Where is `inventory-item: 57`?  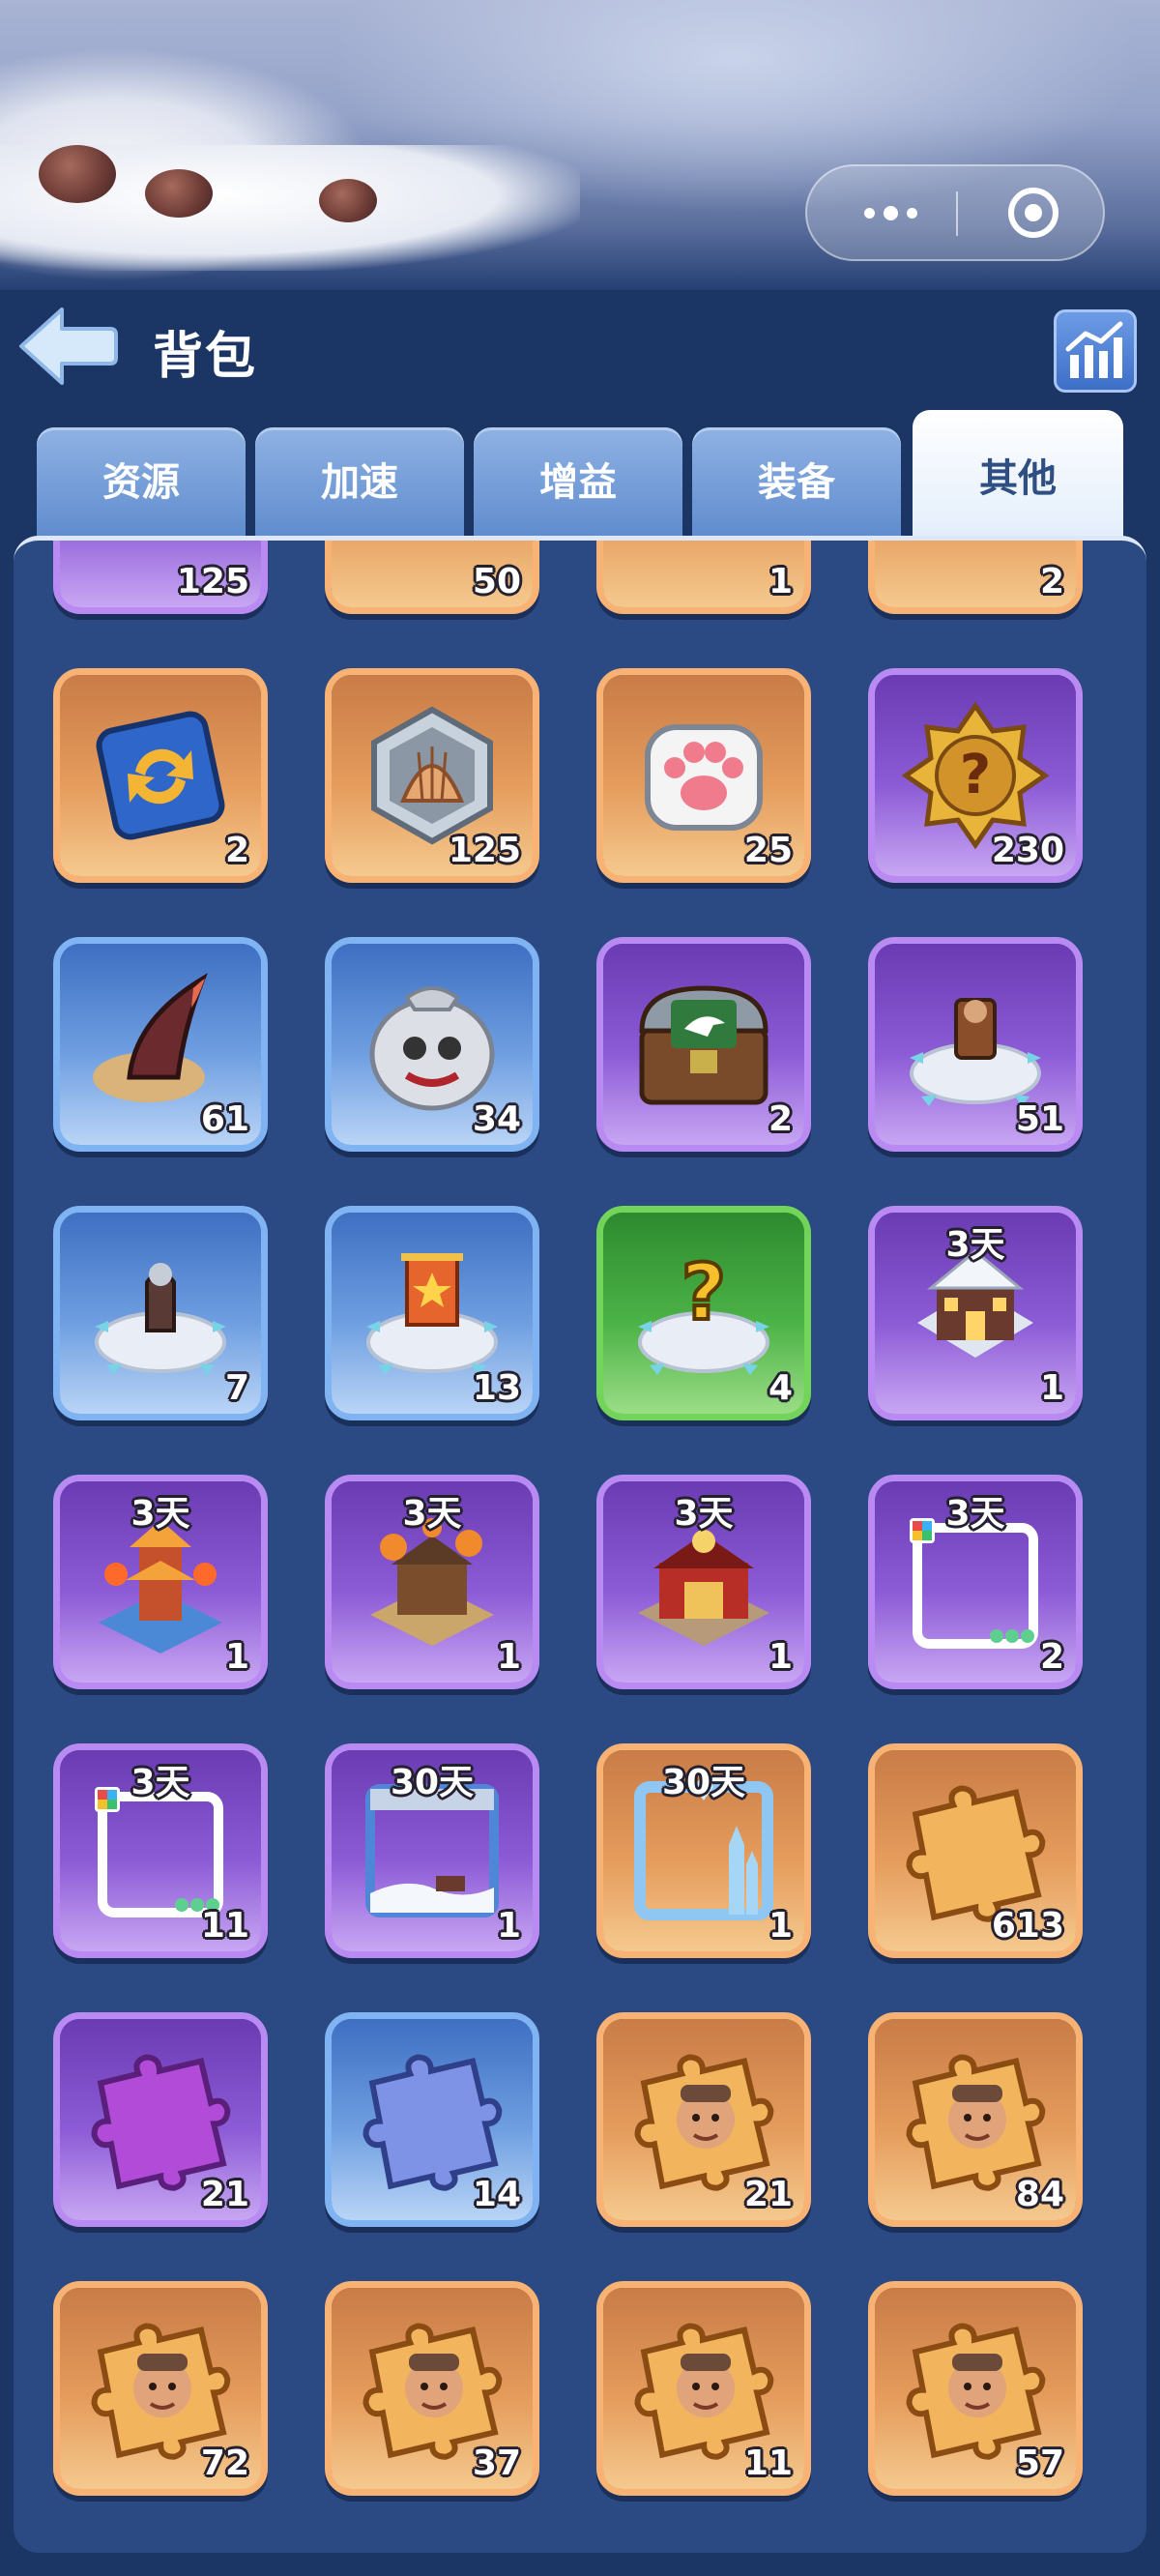
inventory-item: 57 is located at coordinates (975, 2388).